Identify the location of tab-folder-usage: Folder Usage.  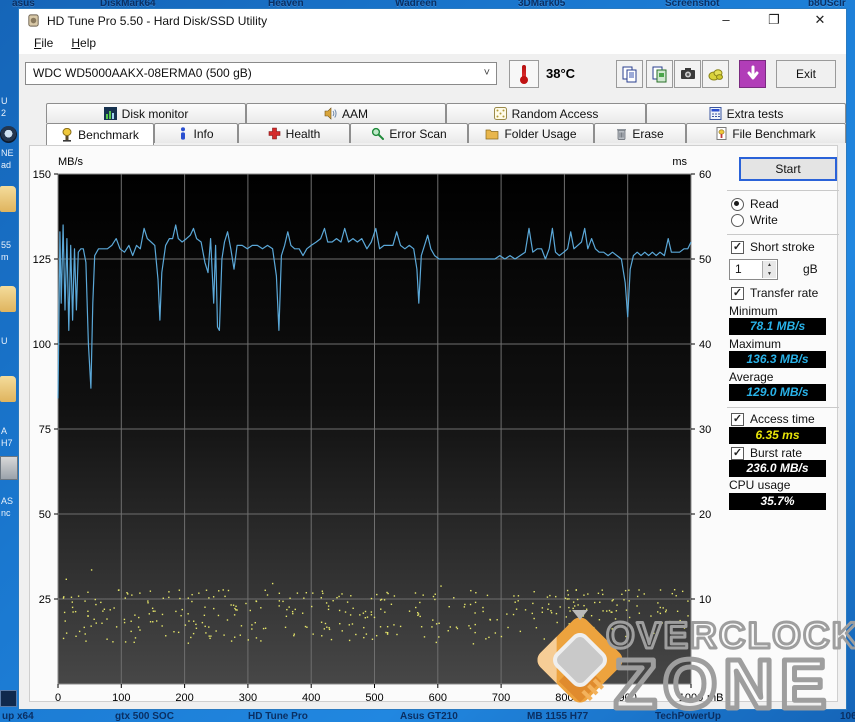
(531, 133).